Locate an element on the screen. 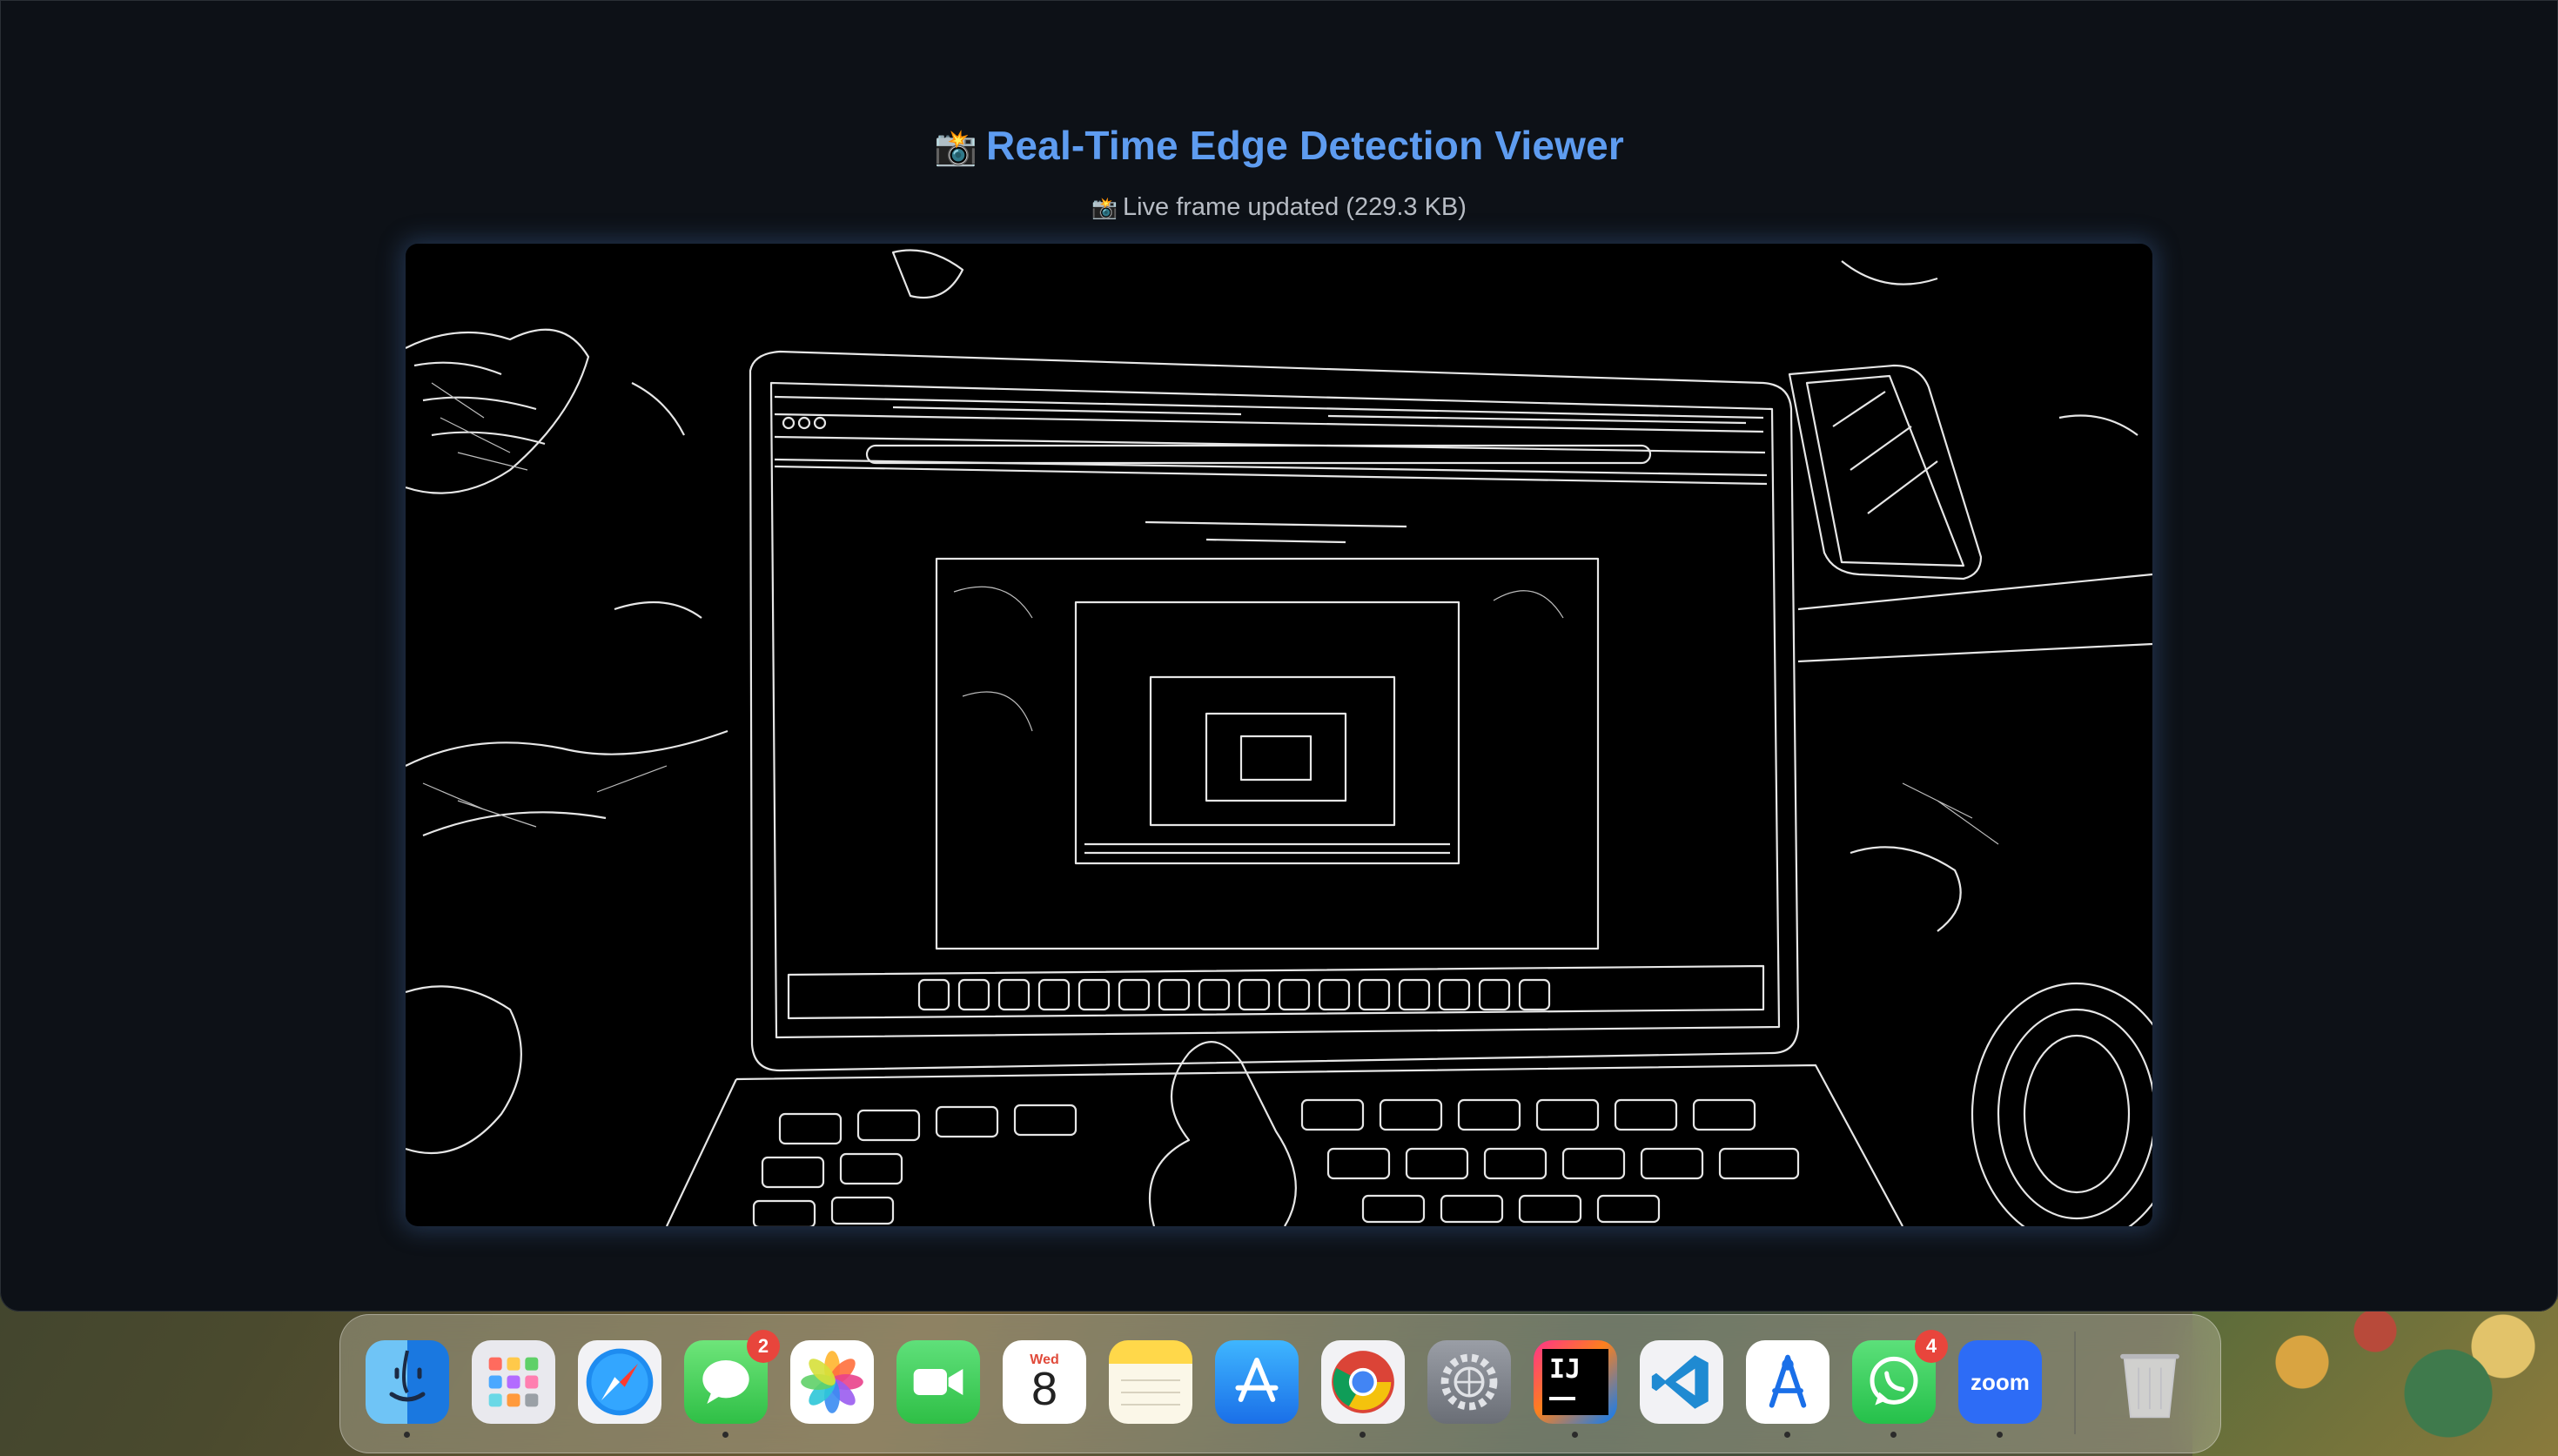 The image size is (2558, 1456). app-store-icon is located at coordinates (1257, 1380).